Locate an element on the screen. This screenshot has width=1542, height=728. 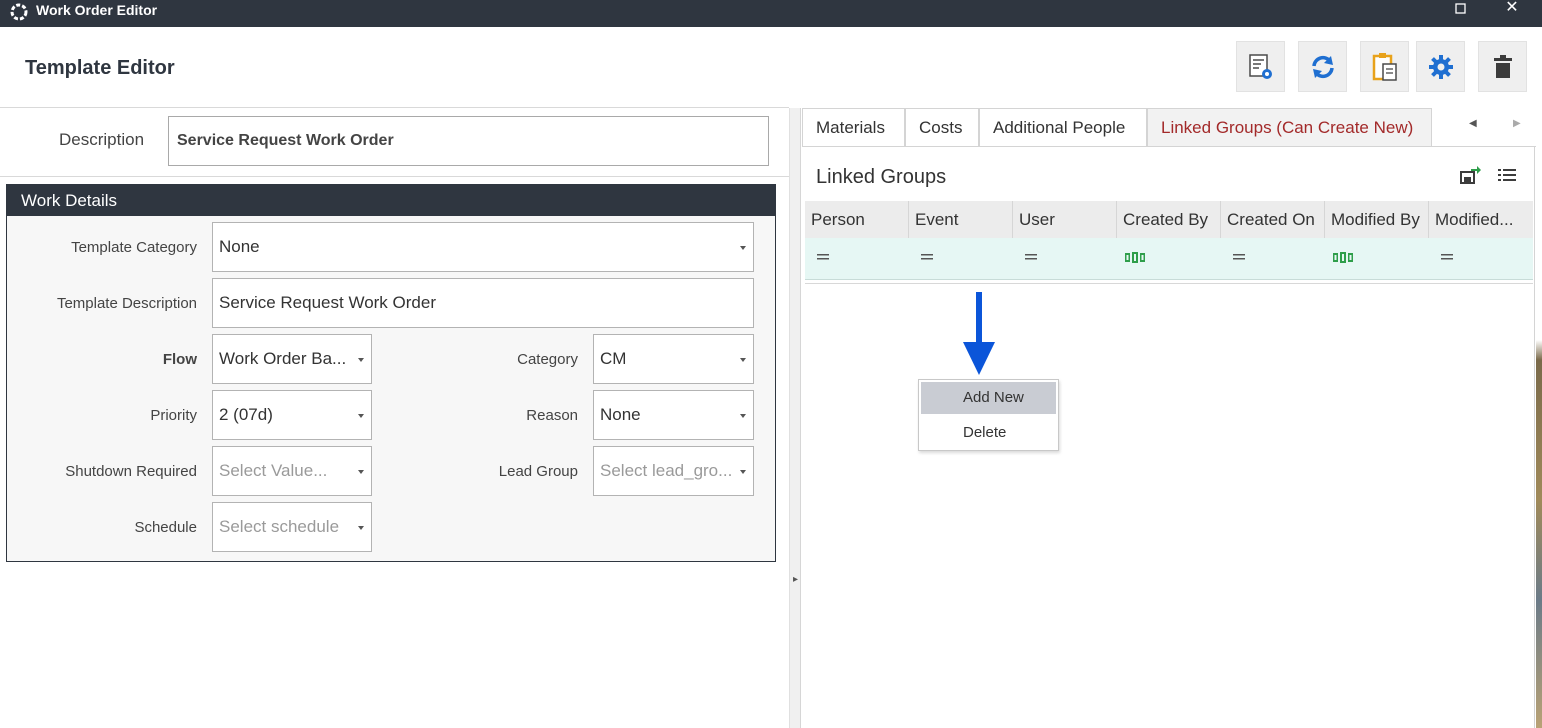
lead-group-label: Lead Group is located at coordinates (538, 471).